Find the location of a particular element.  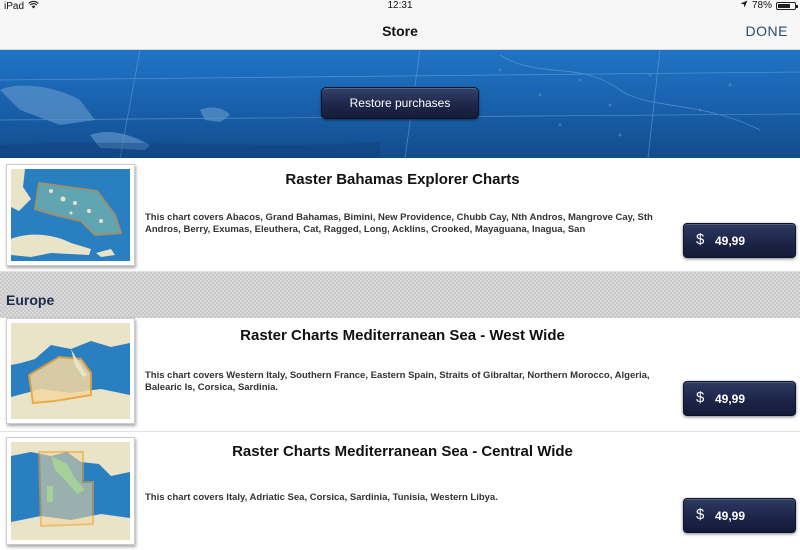

battery-percent: 78% is located at coordinates (761, 5).